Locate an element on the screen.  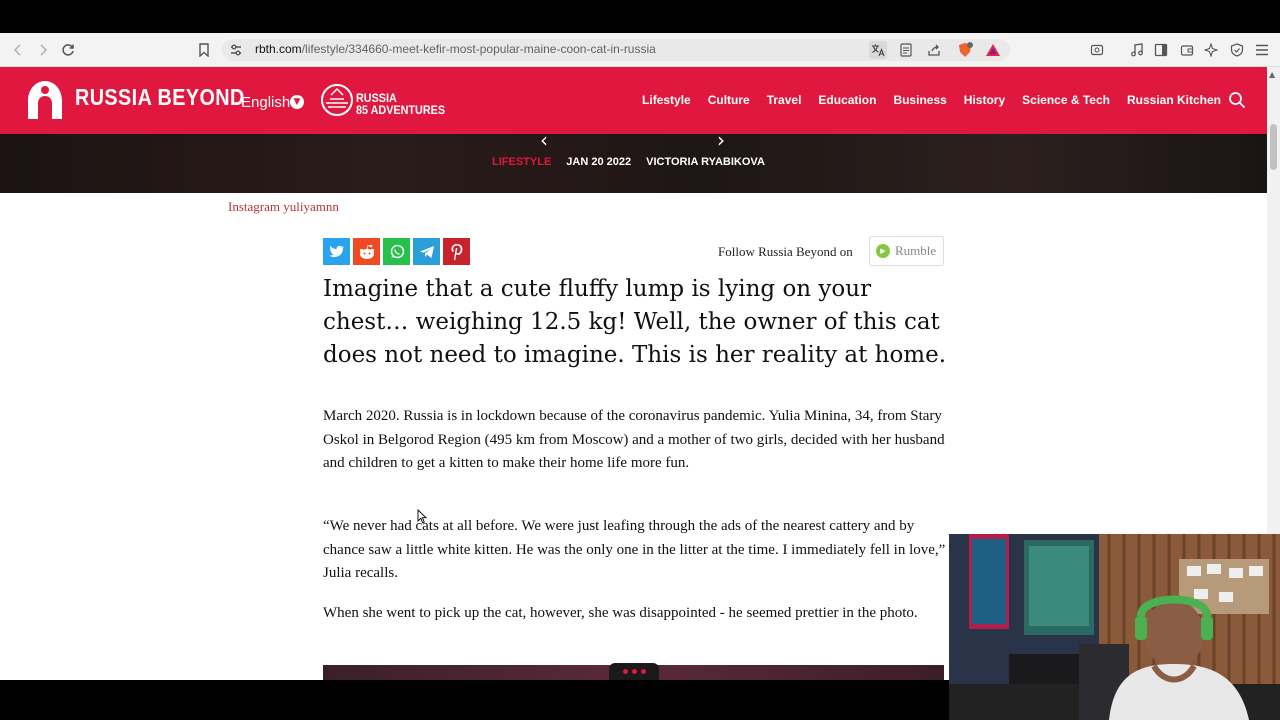
site-settings-icon is located at coordinates (236, 50).